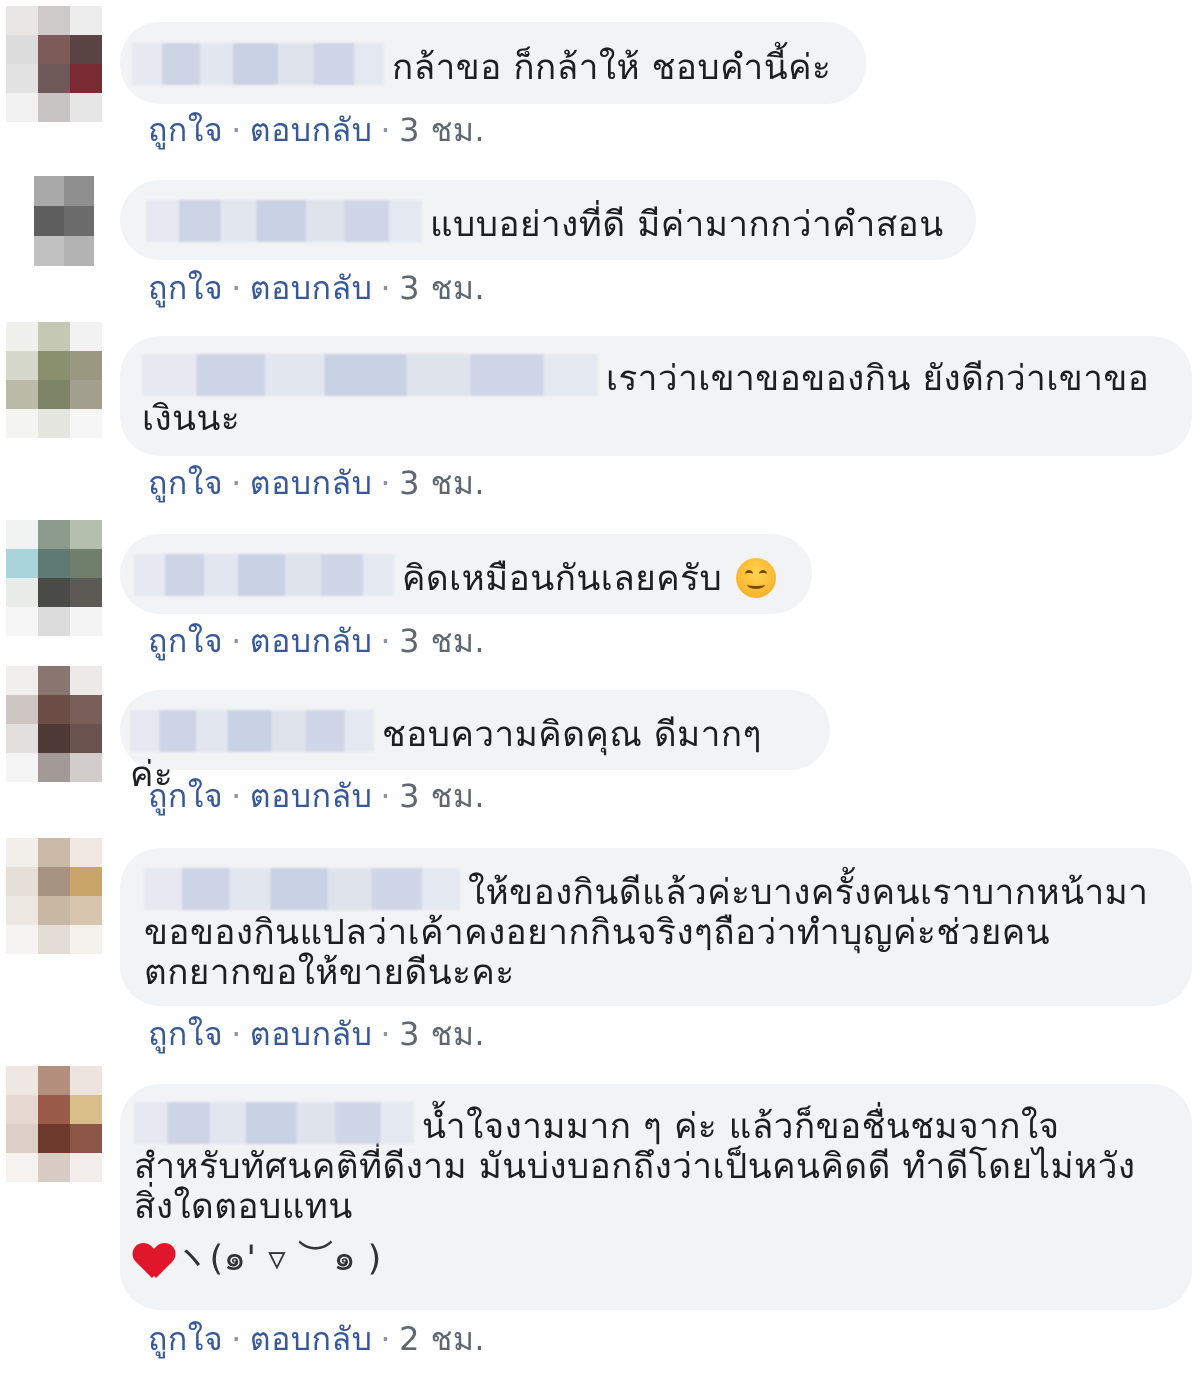 The height and width of the screenshot is (1381, 1200). What do you see at coordinates (475, 742) in the screenshot?
I see `comment-bubble: ชอบความคิดคุณ ดีมากๆค่ะ` at bounding box center [475, 742].